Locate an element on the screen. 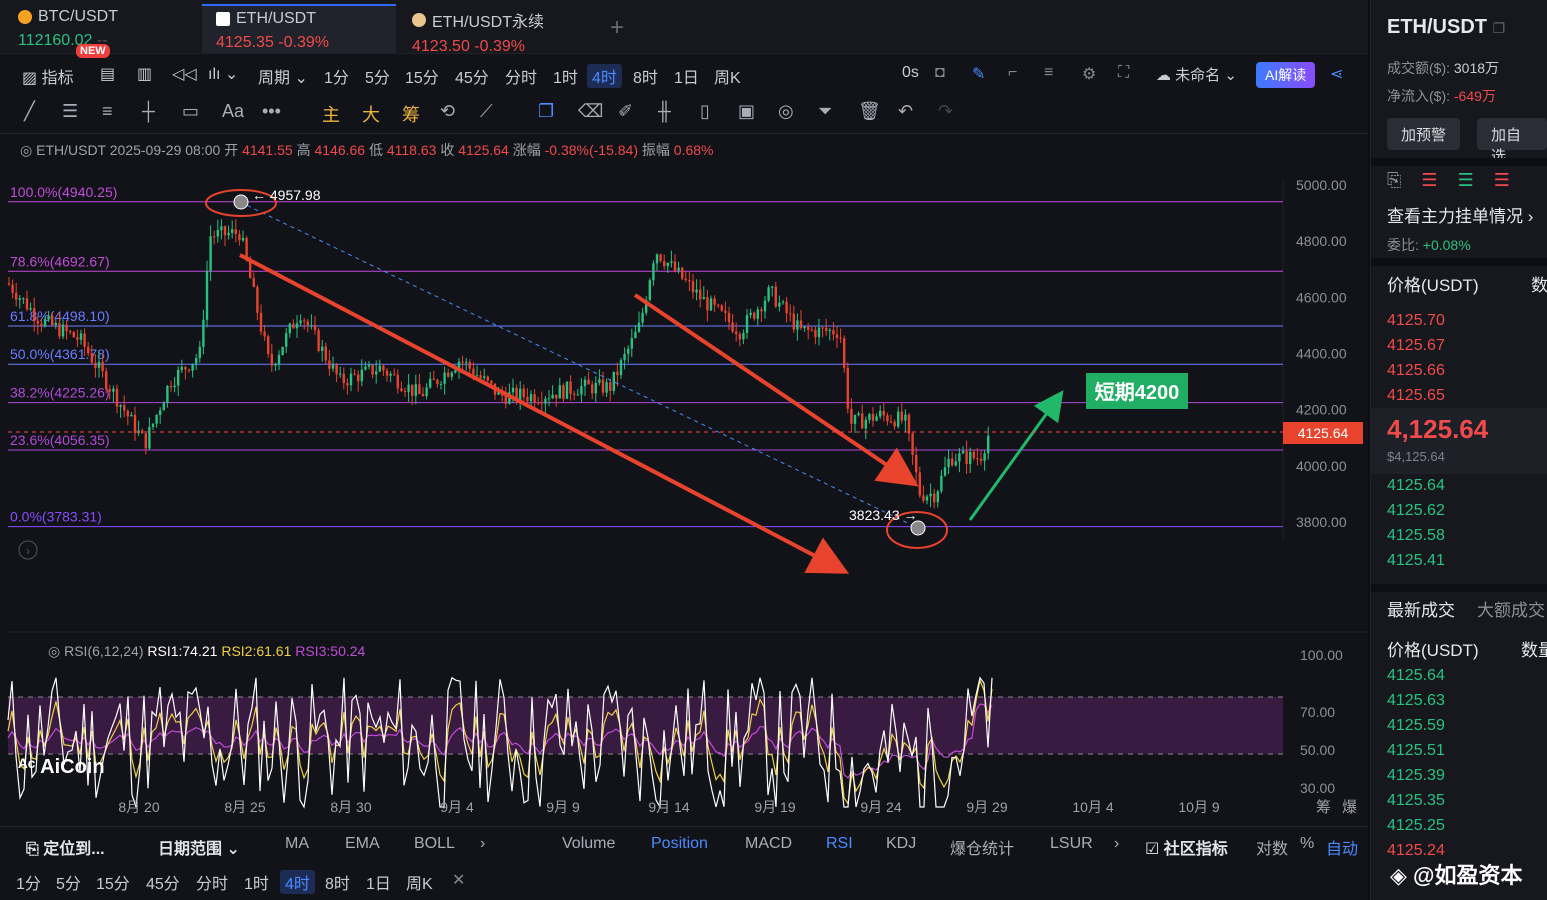  orderbook-view-icons: ⎘ ☰ ☰ ☰ is located at coordinates (1448, 180).